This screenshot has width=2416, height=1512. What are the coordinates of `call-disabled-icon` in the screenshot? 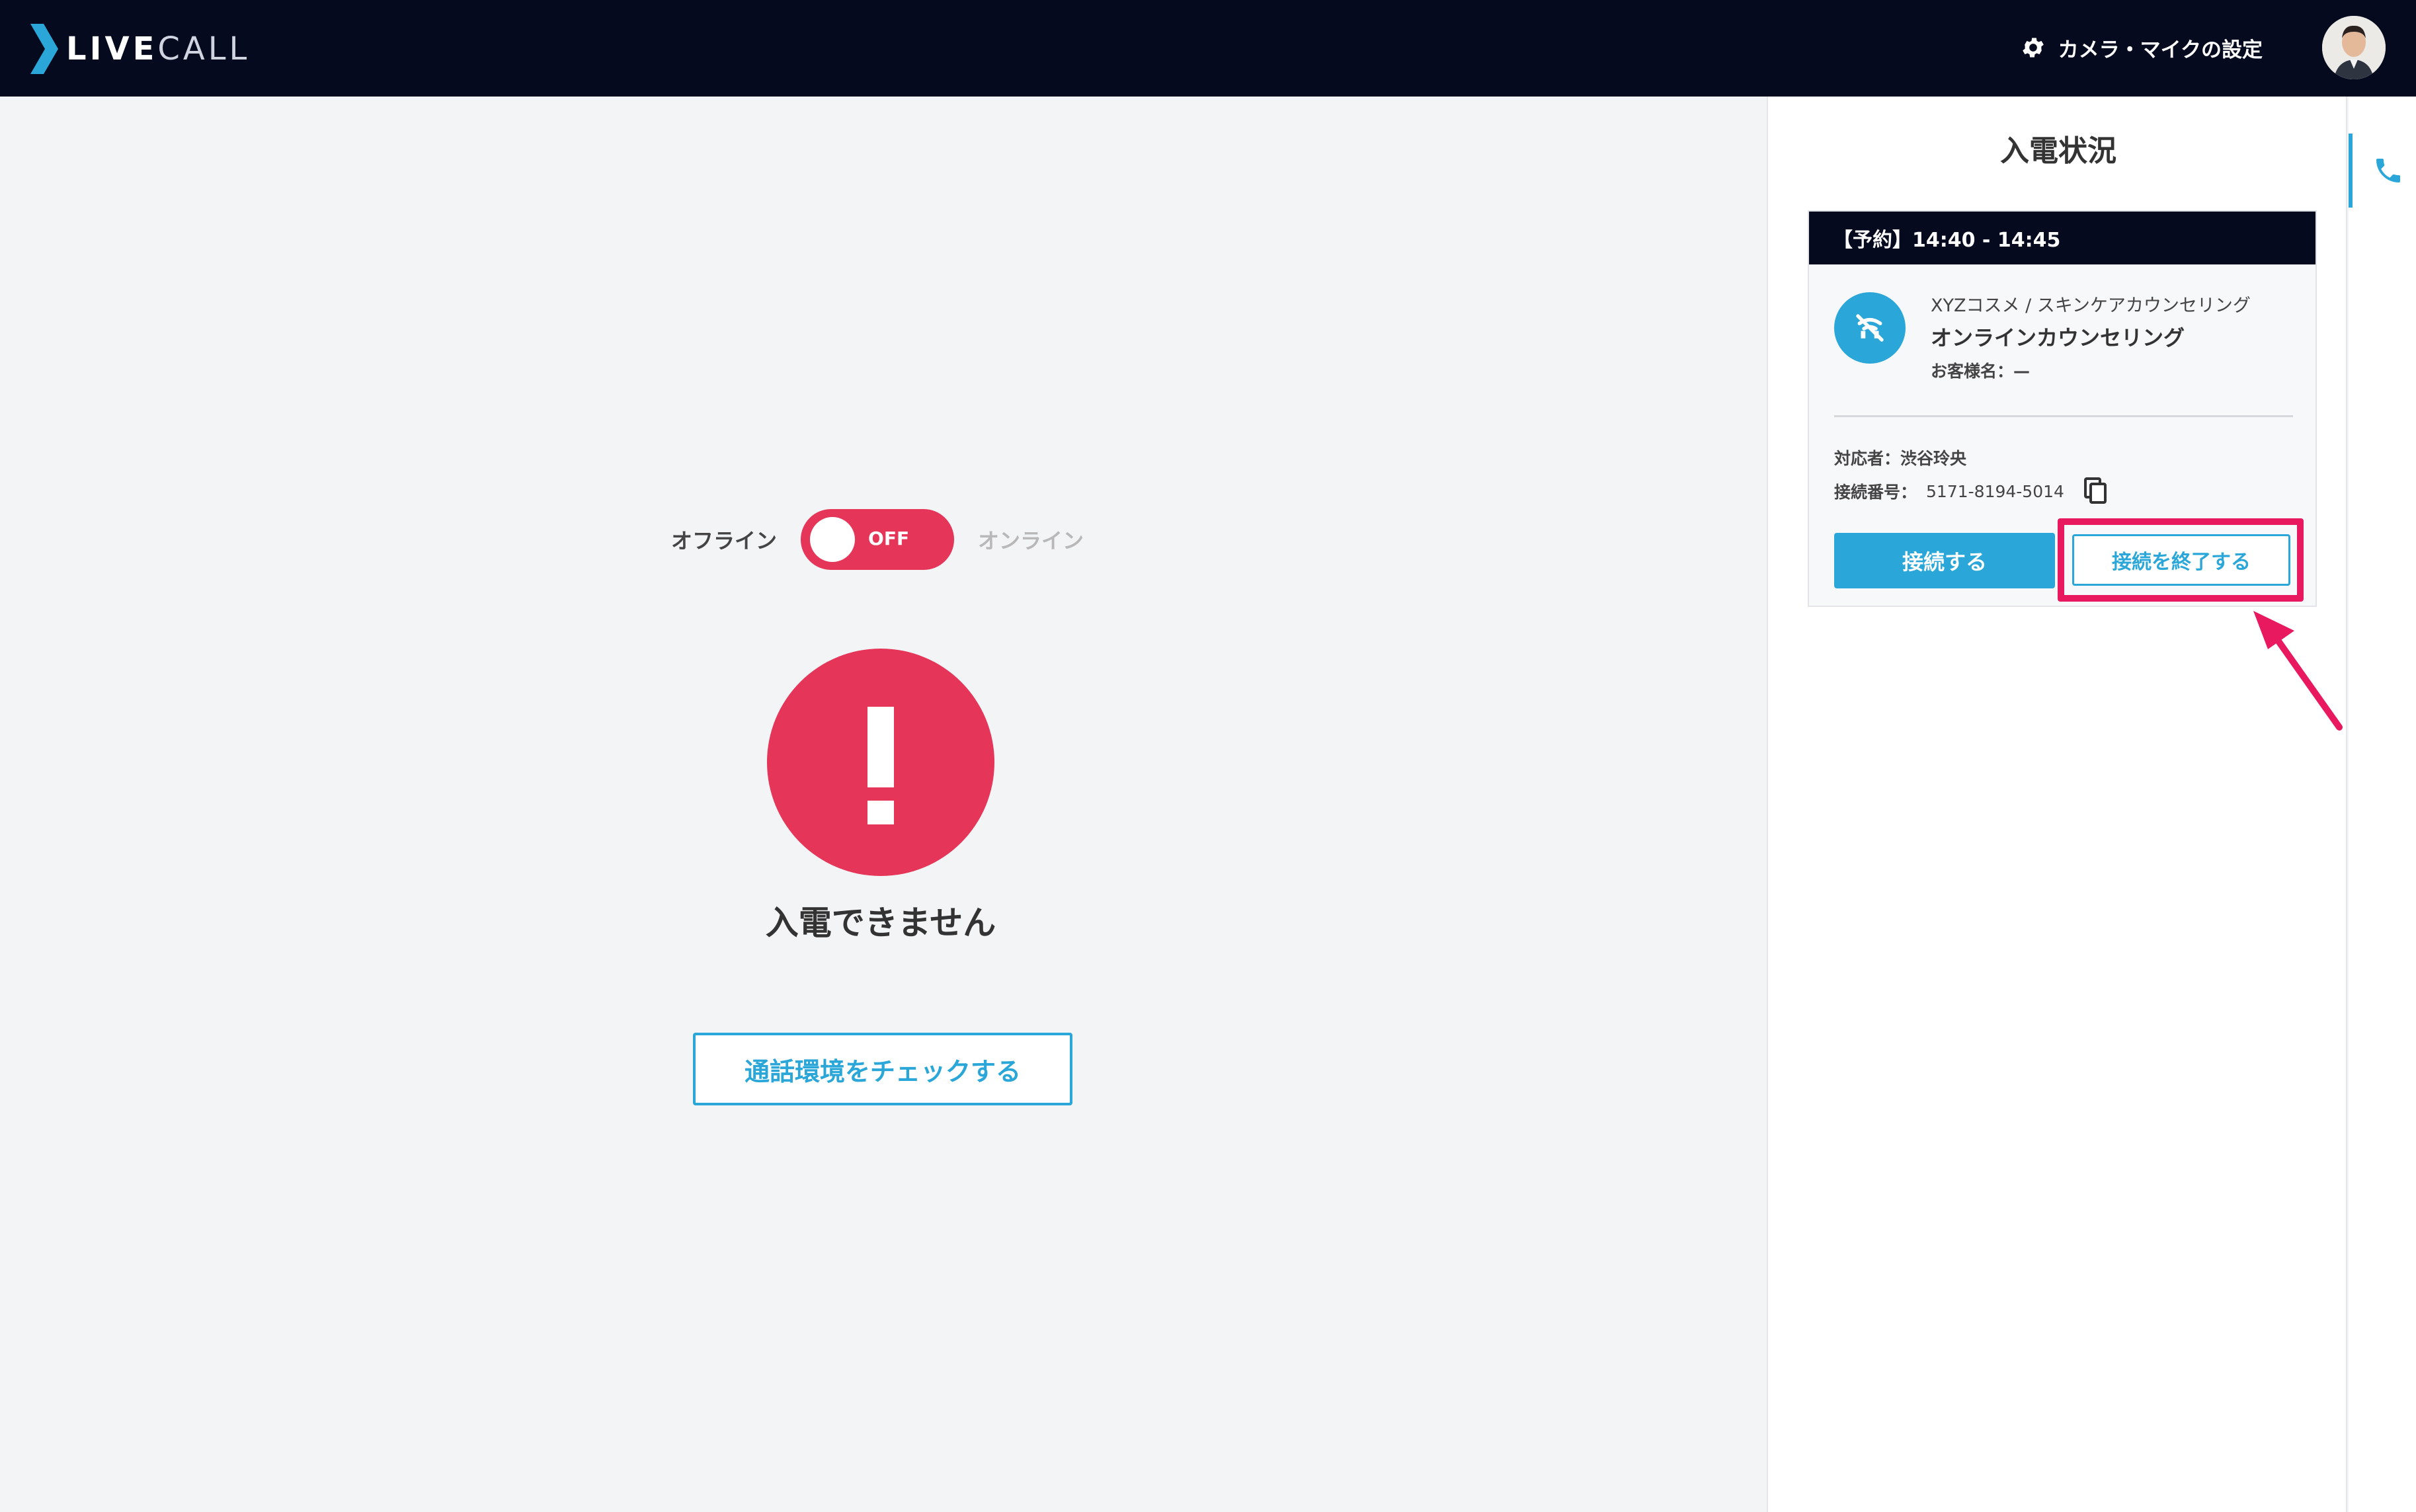 It's located at (1870, 328).